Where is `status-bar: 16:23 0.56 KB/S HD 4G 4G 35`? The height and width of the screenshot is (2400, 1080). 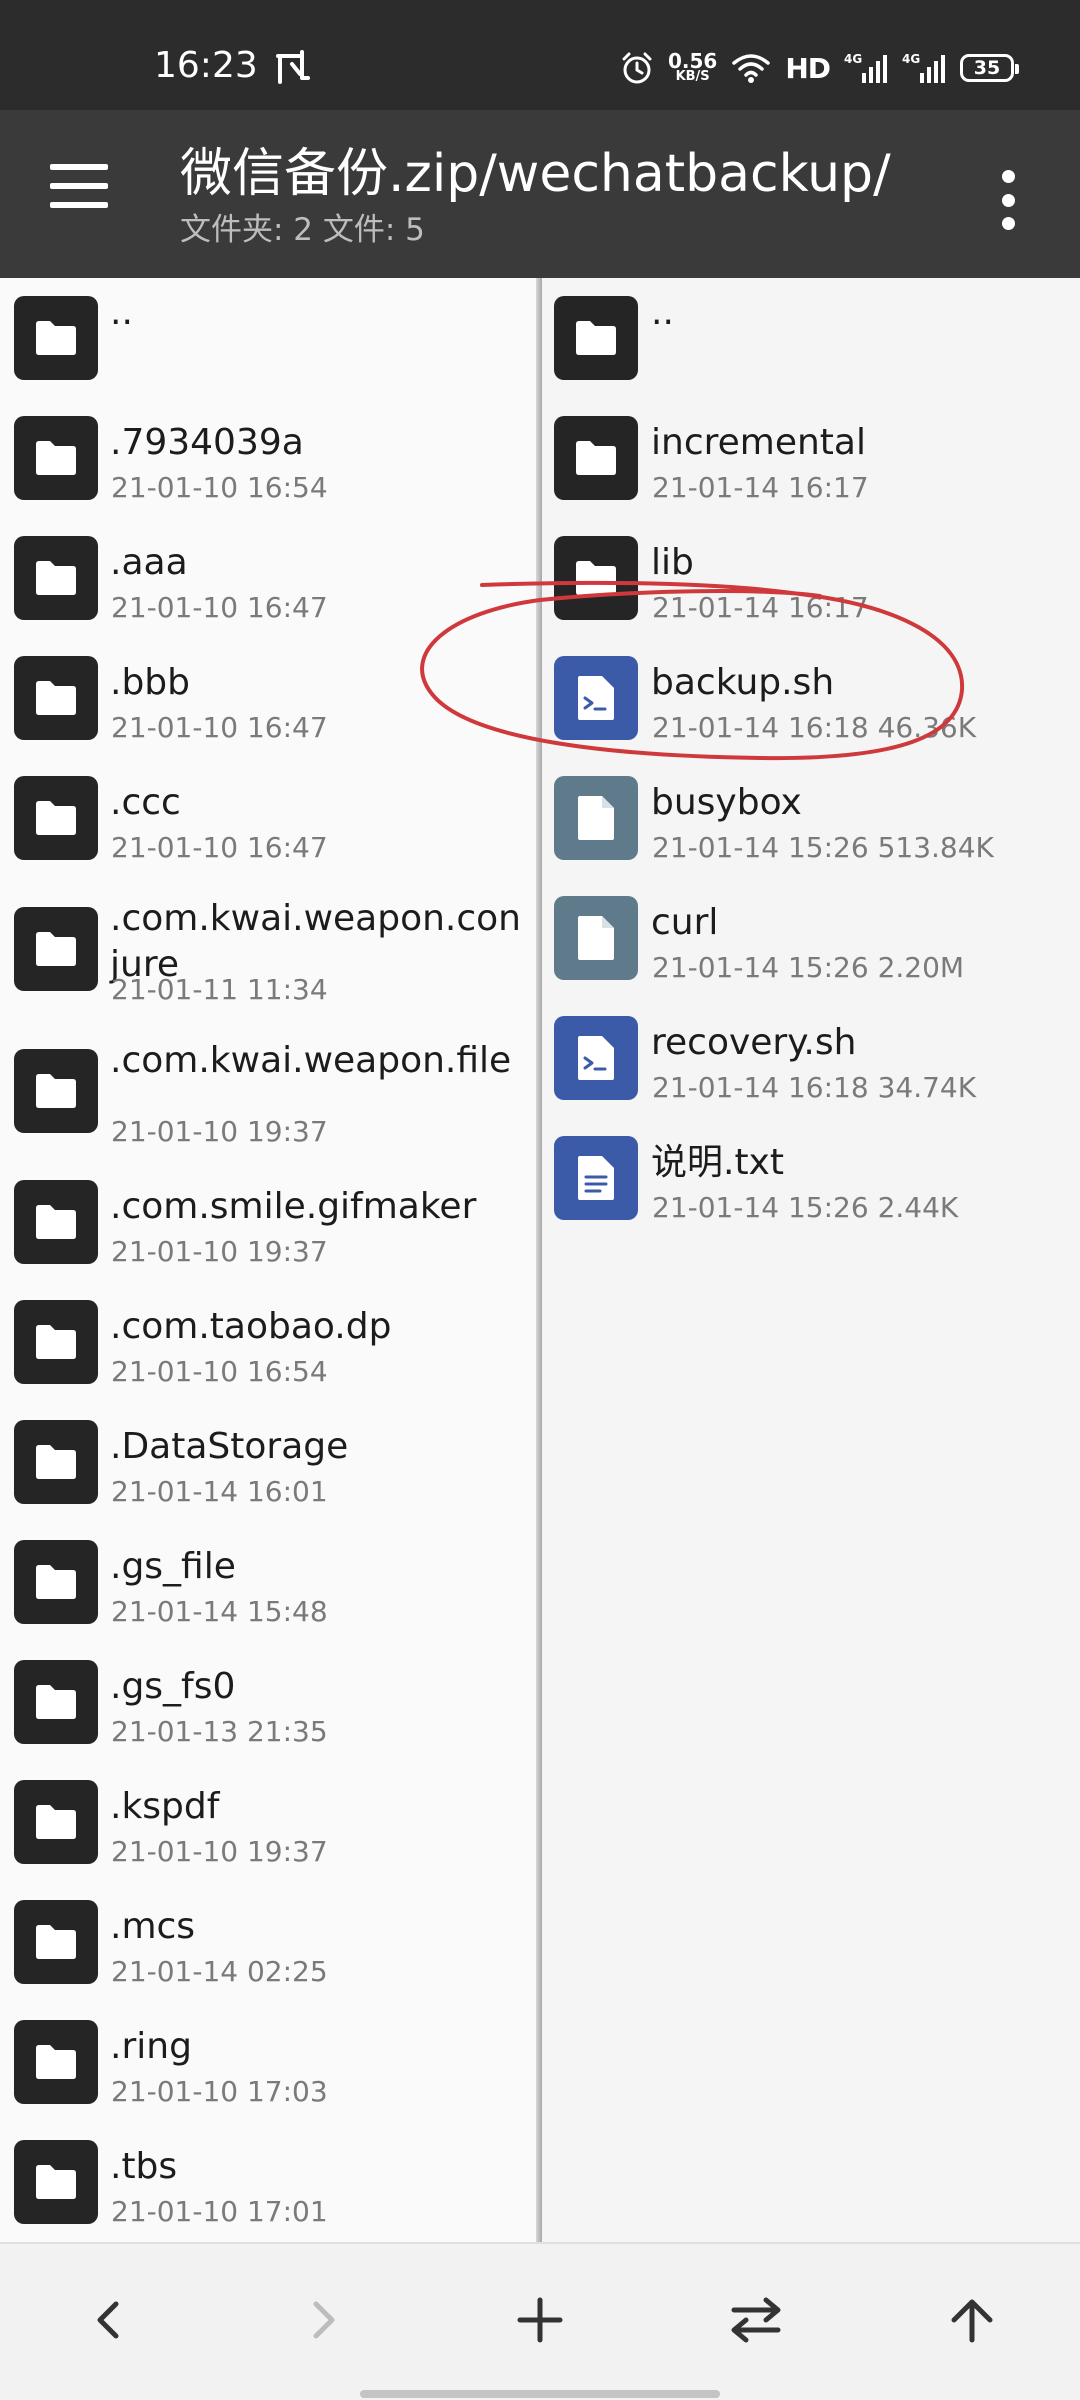
status-bar: 16:23 0.56 KB/S HD 4G 4G 35 is located at coordinates (540, 55).